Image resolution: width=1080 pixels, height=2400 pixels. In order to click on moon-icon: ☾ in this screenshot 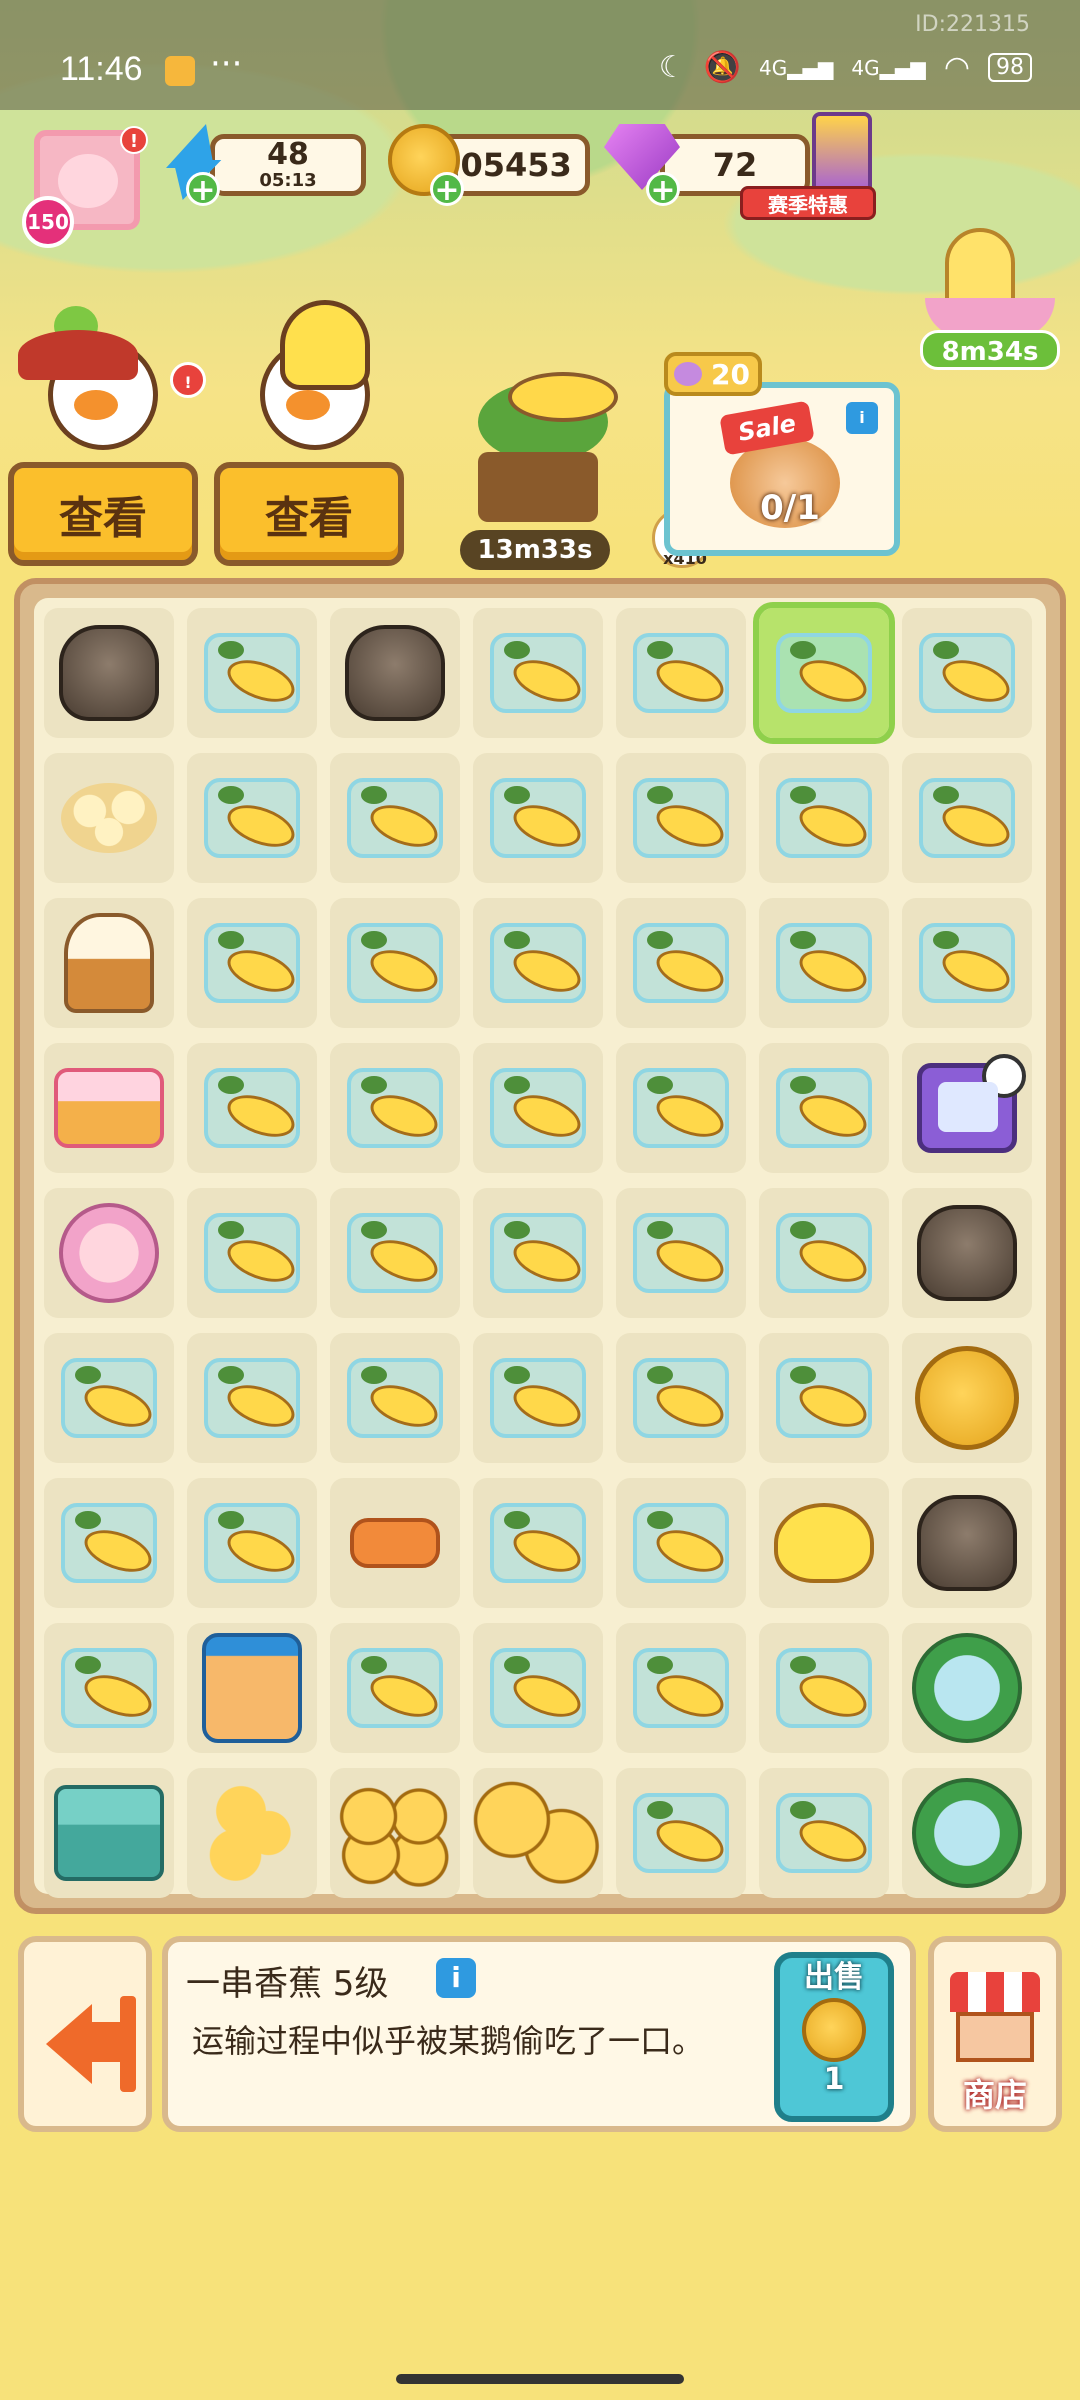, I will do `click(672, 67)`.